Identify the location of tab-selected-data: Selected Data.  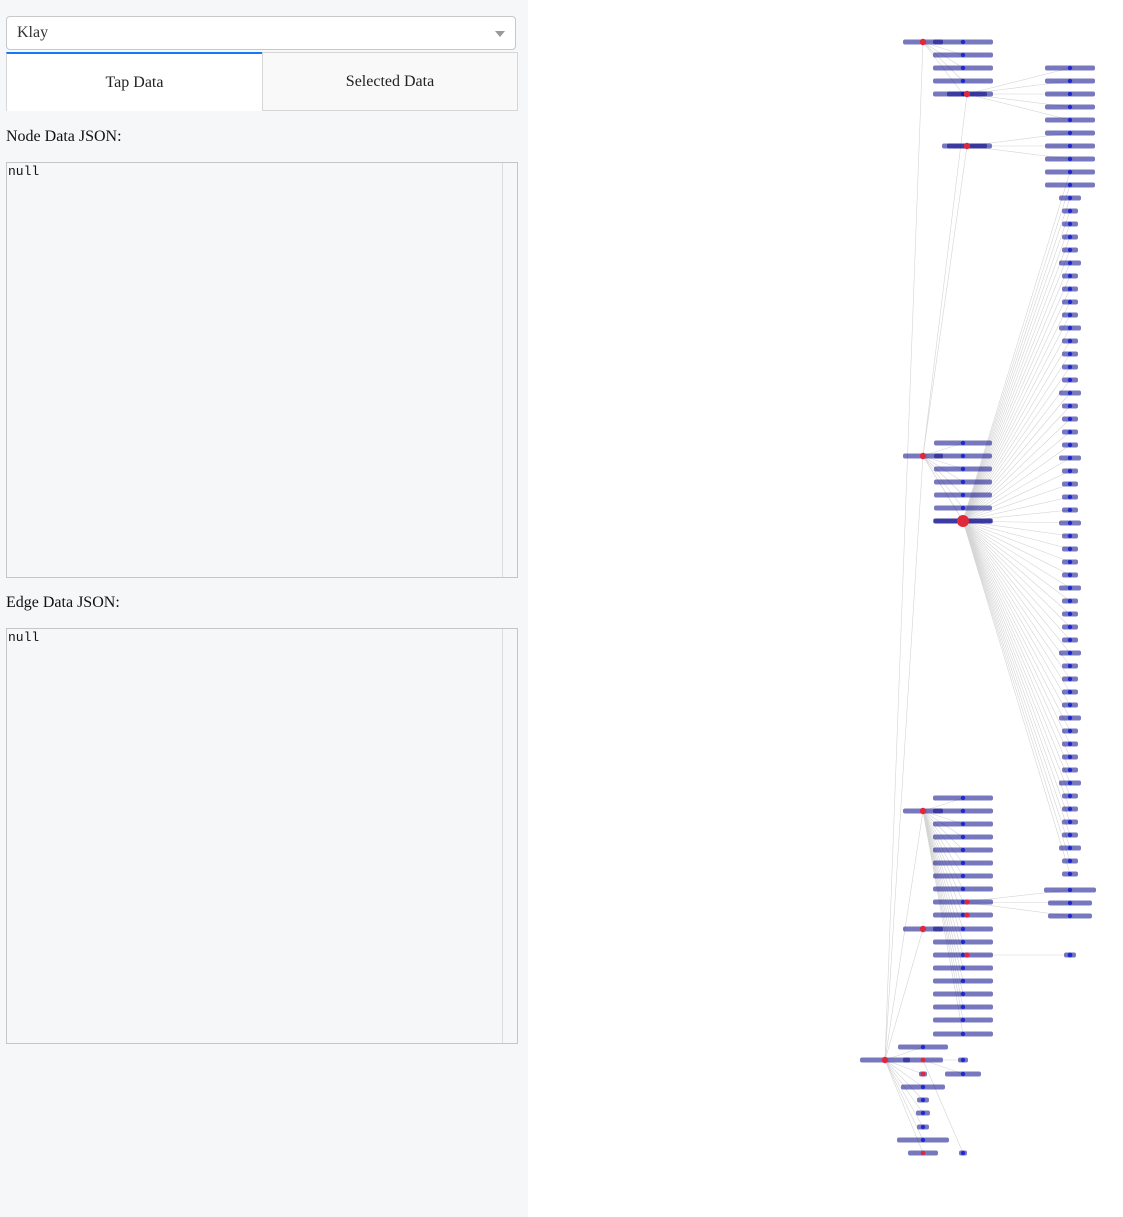
(390, 81).